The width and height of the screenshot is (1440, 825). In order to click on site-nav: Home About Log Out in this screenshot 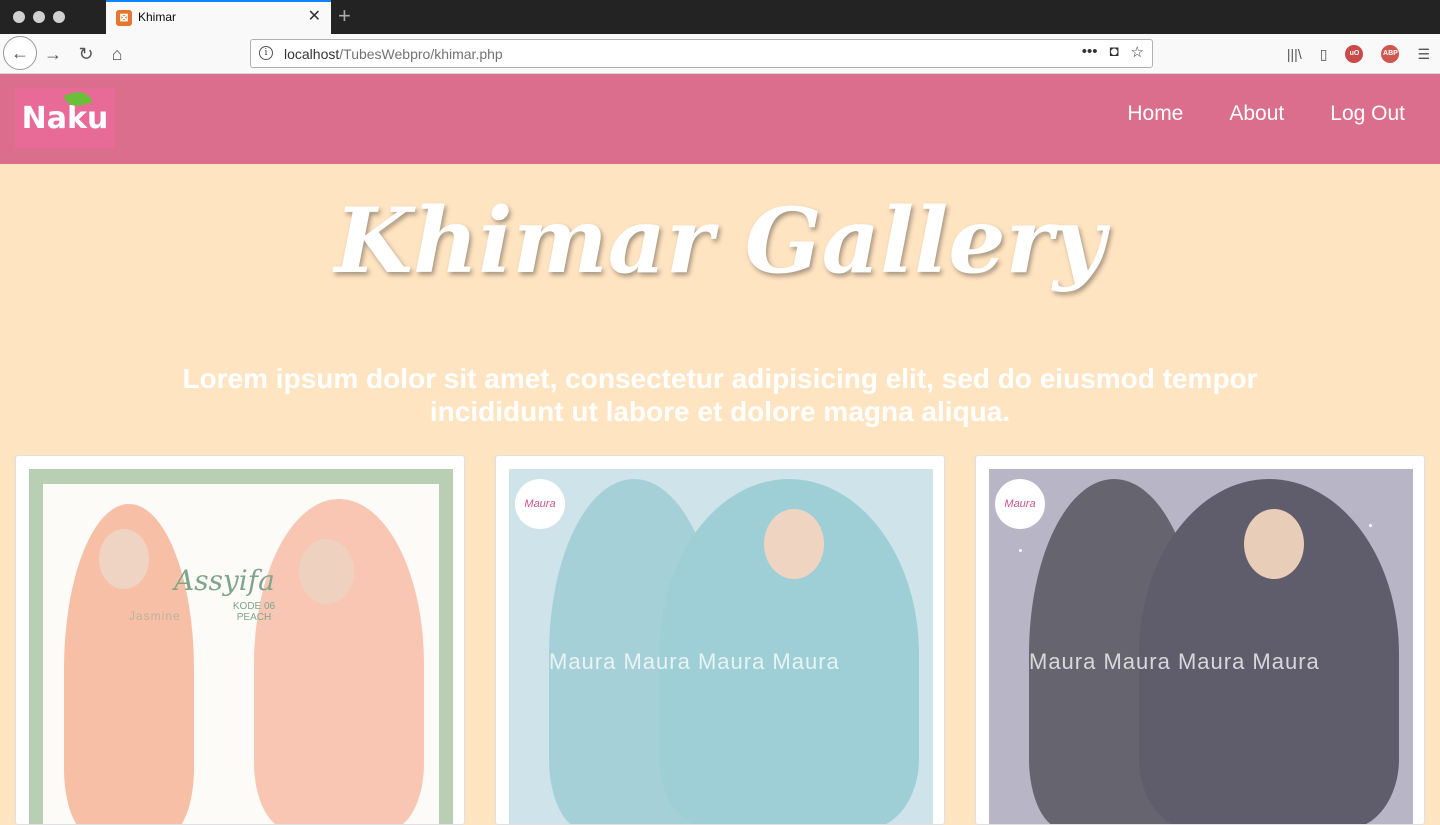, I will do `click(1266, 114)`.